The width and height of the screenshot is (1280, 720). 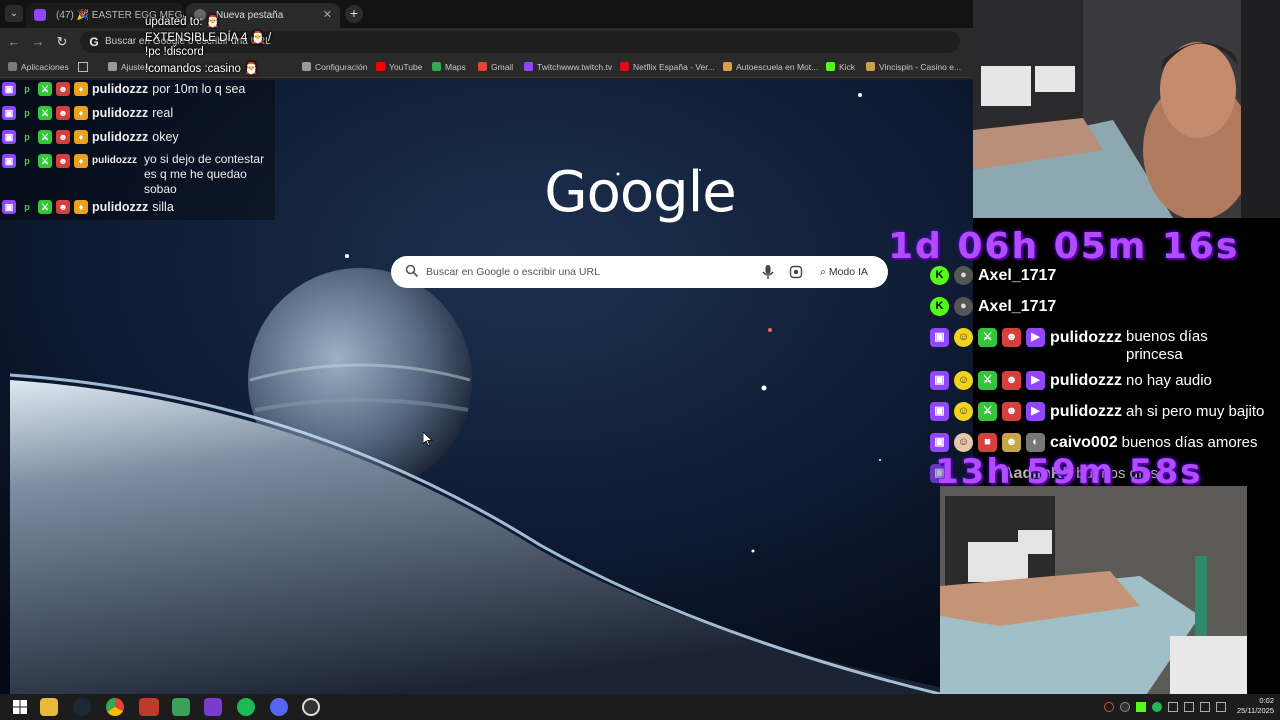 What do you see at coordinates (311, 707) in the screenshot?
I see `obs-icon` at bounding box center [311, 707].